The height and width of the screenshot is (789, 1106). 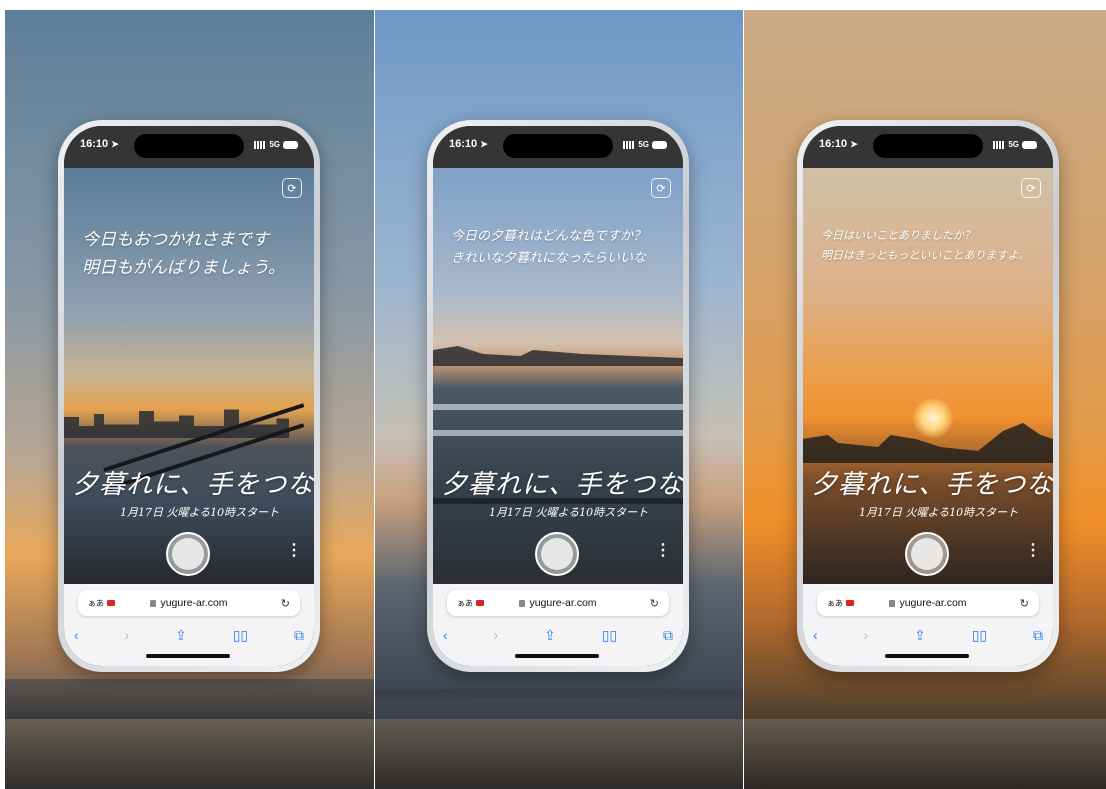 What do you see at coordinates (558, 356) in the screenshot?
I see `harbor-skyline` at bounding box center [558, 356].